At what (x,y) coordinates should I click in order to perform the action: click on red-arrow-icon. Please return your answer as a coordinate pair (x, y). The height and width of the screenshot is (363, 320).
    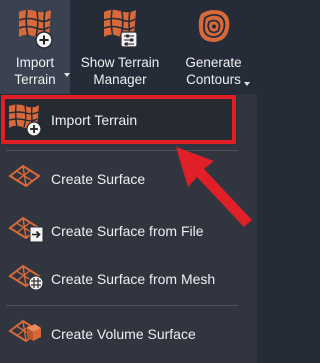
    Looking at the image, I should click on (213, 181).